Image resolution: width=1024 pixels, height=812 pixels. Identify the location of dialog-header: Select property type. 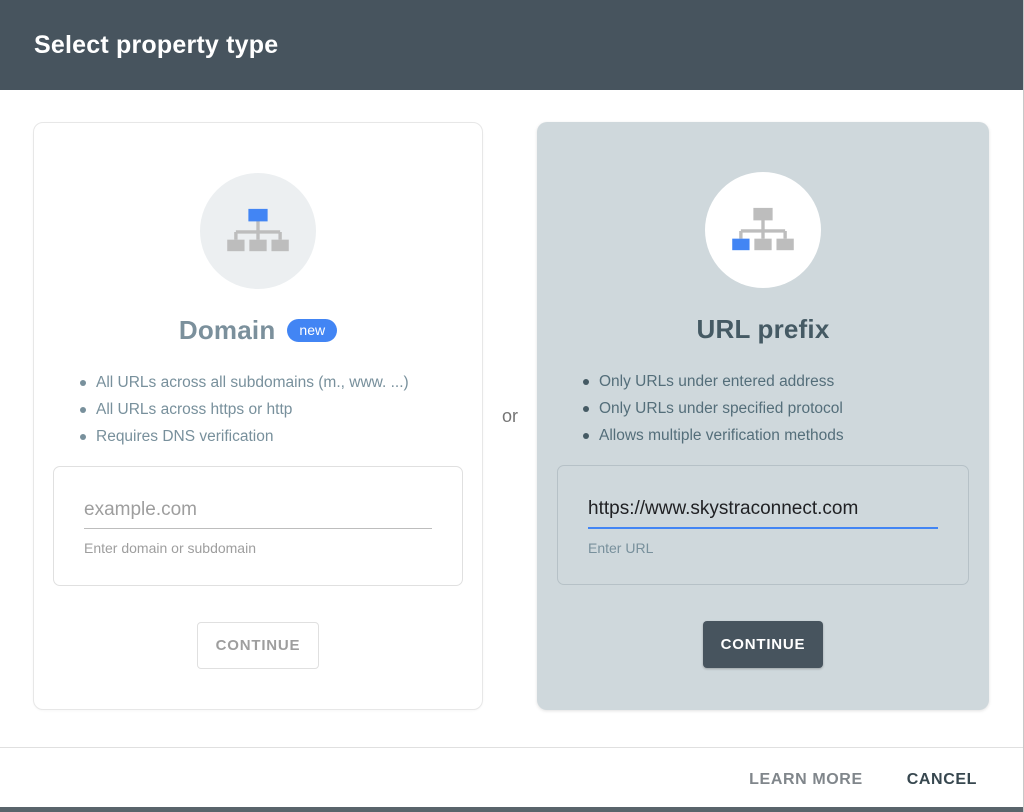
(511, 45).